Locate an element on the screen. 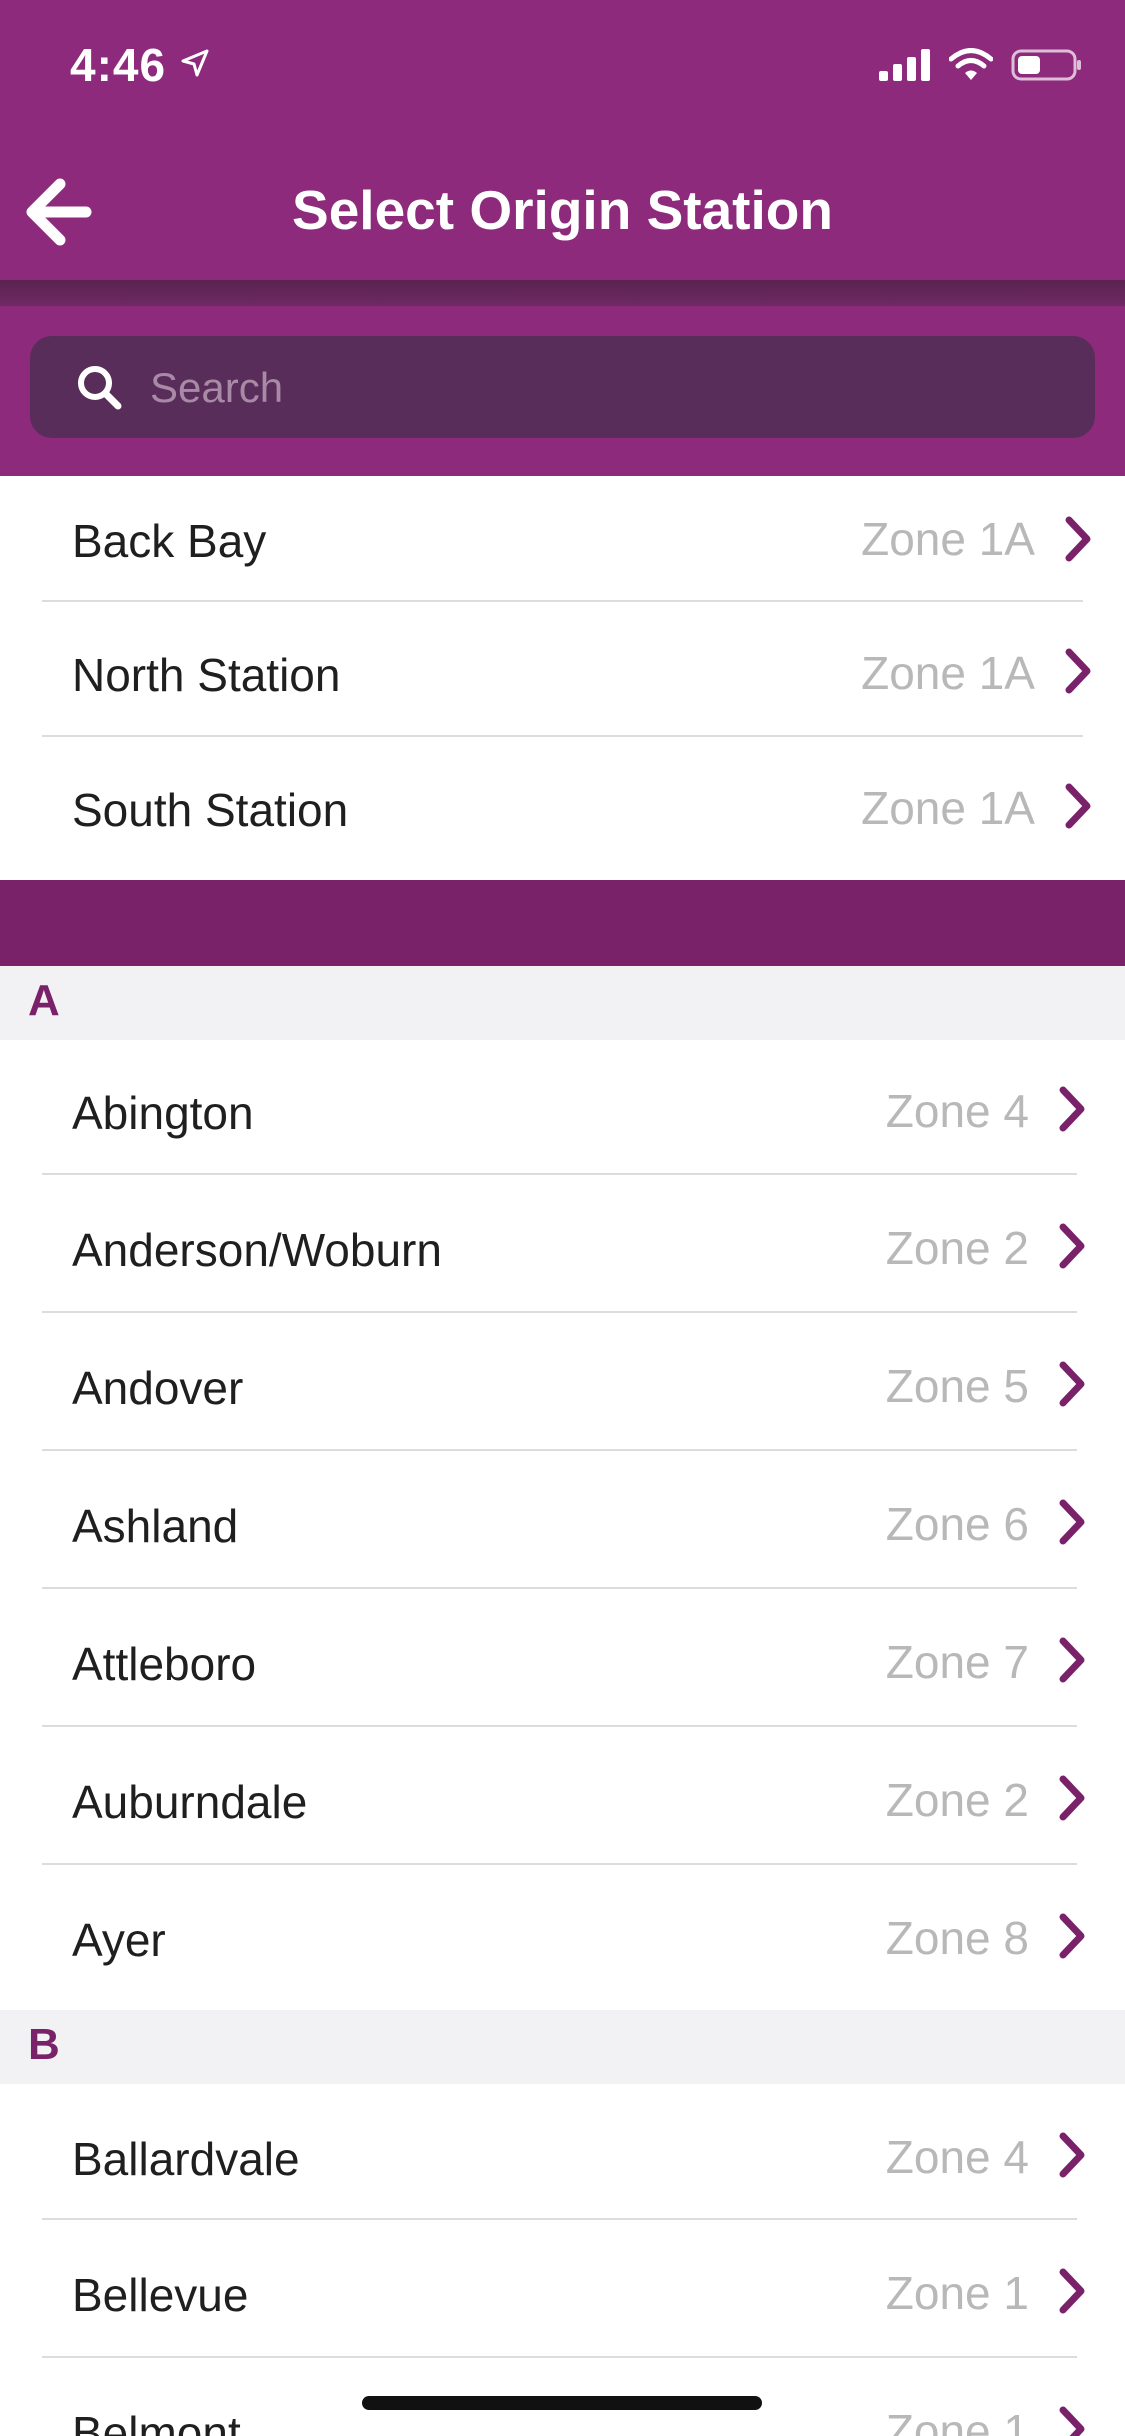 The height and width of the screenshot is (2436, 1125). search-bar-container is located at coordinates (562, 391).